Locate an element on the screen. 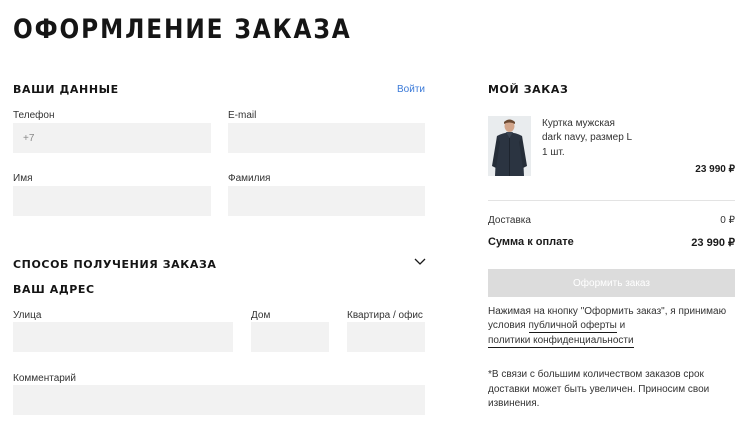 The width and height of the screenshot is (752, 431). your-data-title: ВАШИ ДАННЫЕ is located at coordinates (66, 89).